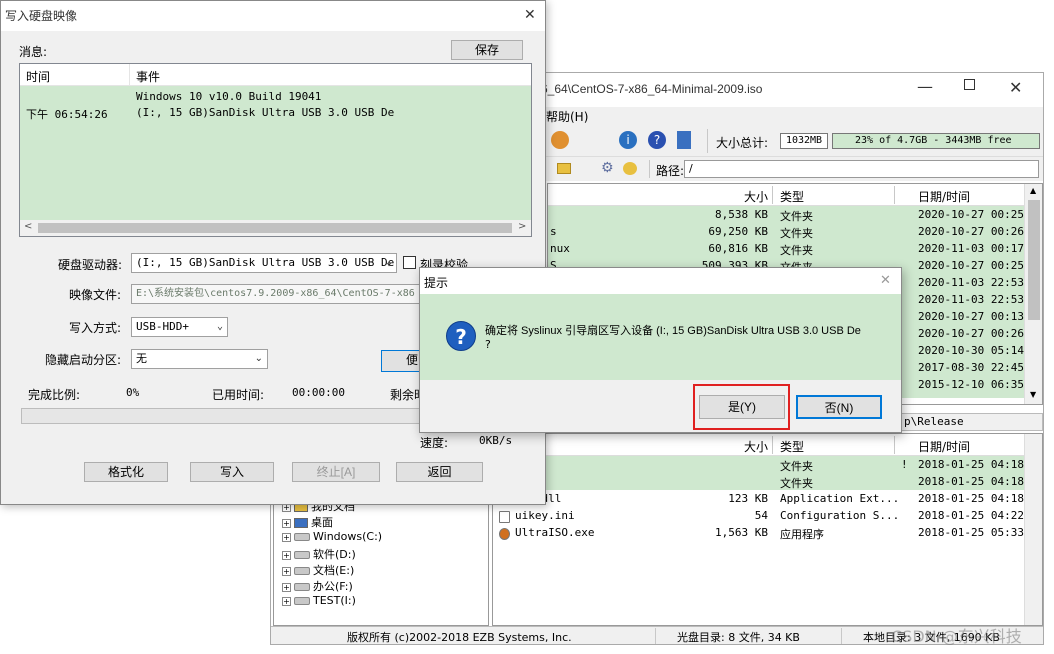 The image size is (1054, 654). I want to click on chevron-down-icon: ⌄, so click(258, 358).